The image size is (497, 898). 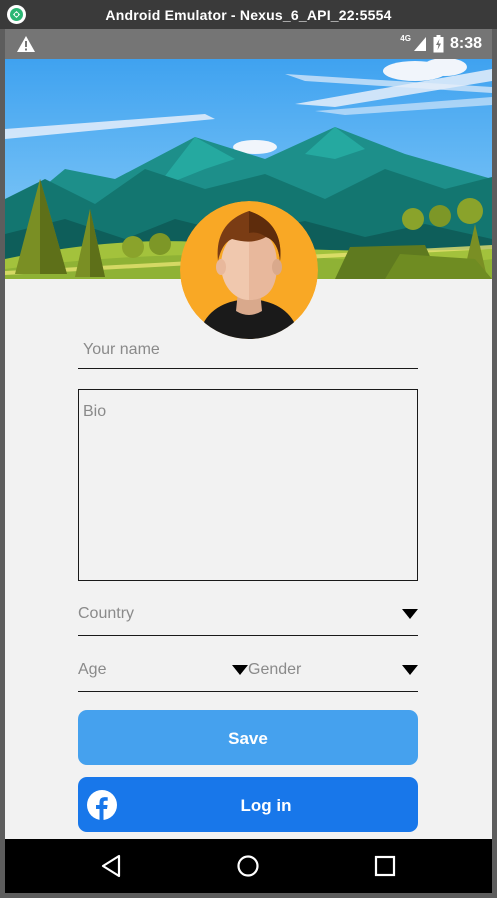 What do you see at coordinates (248, 350) in the screenshot?
I see `name-input` at bounding box center [248, 350].